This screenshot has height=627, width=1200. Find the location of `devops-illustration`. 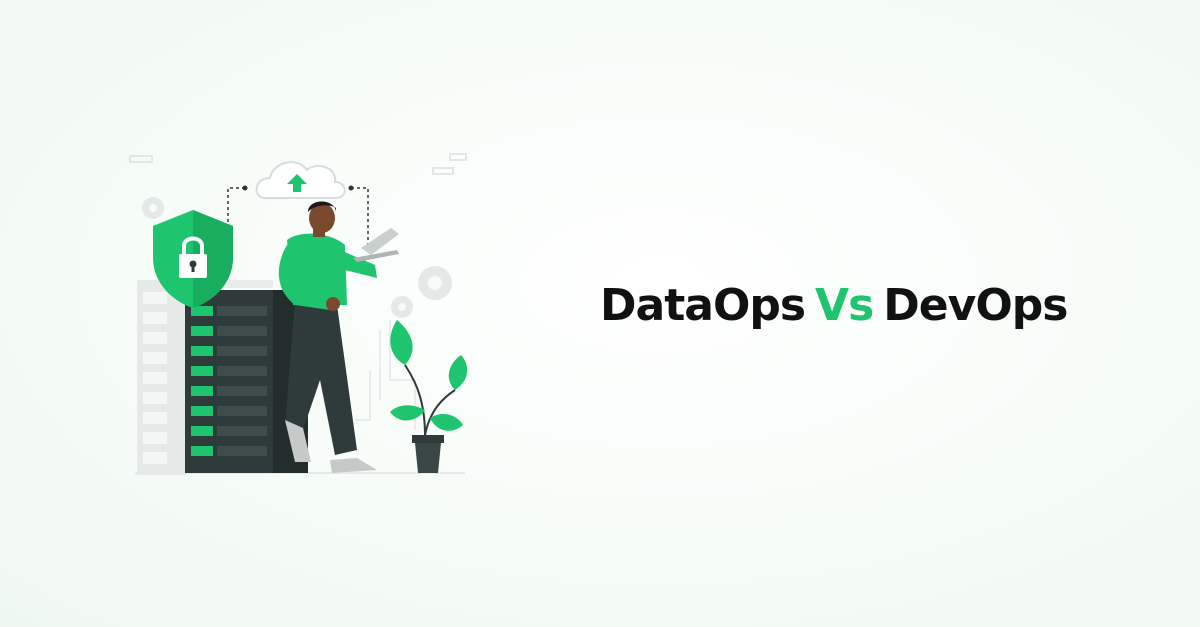

devops-illustration is located at coordinates (298, 314).